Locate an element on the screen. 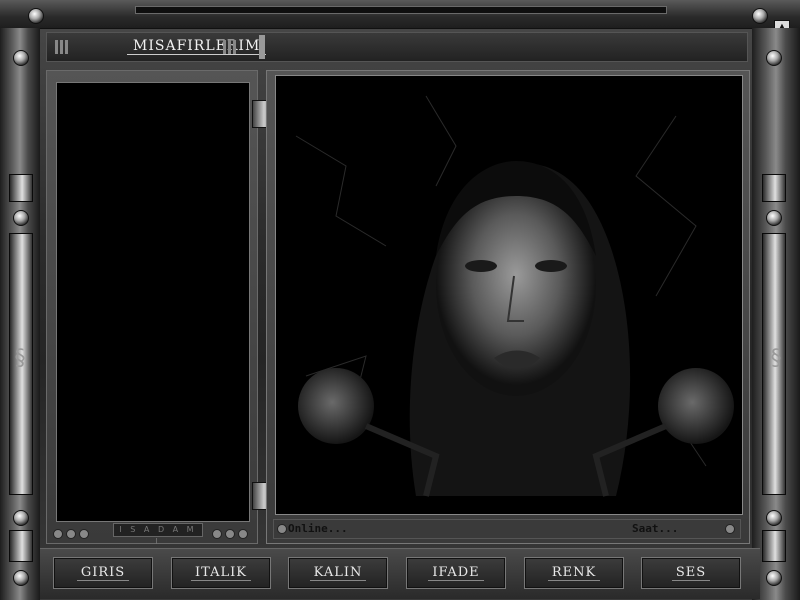 Image resolution: width=800 pixels, height=600 pixels. italik-button: ITALIK is located at coordinates (221, 573).